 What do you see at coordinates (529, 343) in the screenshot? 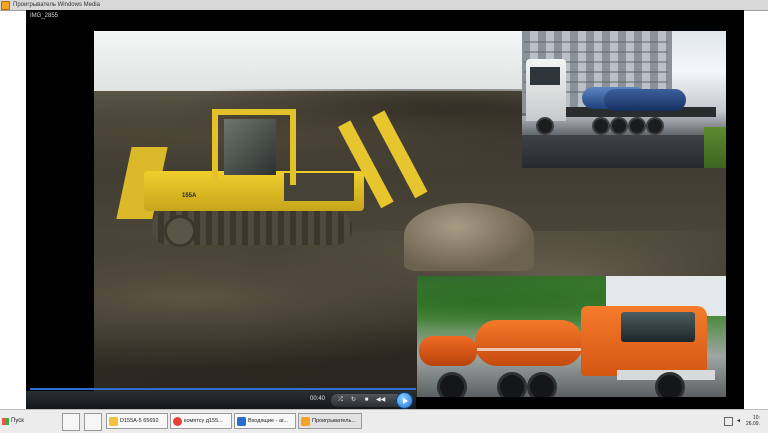
I see `fuel-tank` at bounding box center [529, 343].